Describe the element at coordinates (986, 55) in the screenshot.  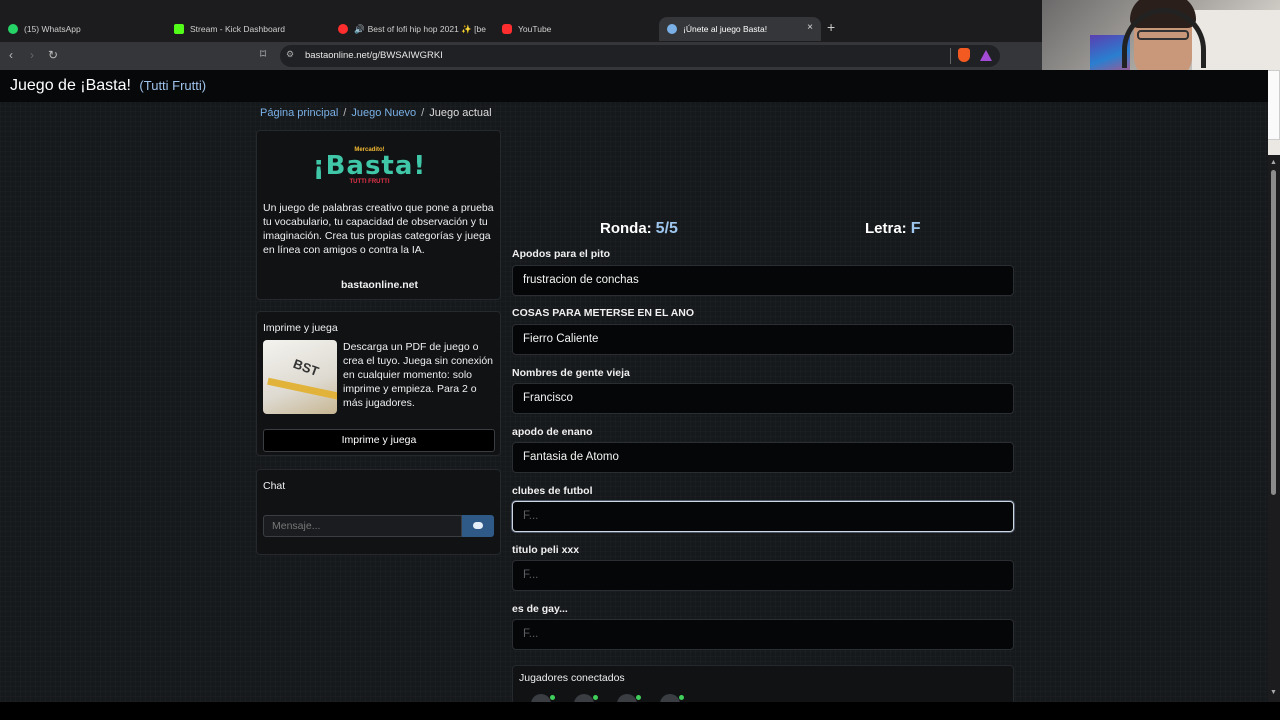
I see `brave-rewards-icon` at that location.